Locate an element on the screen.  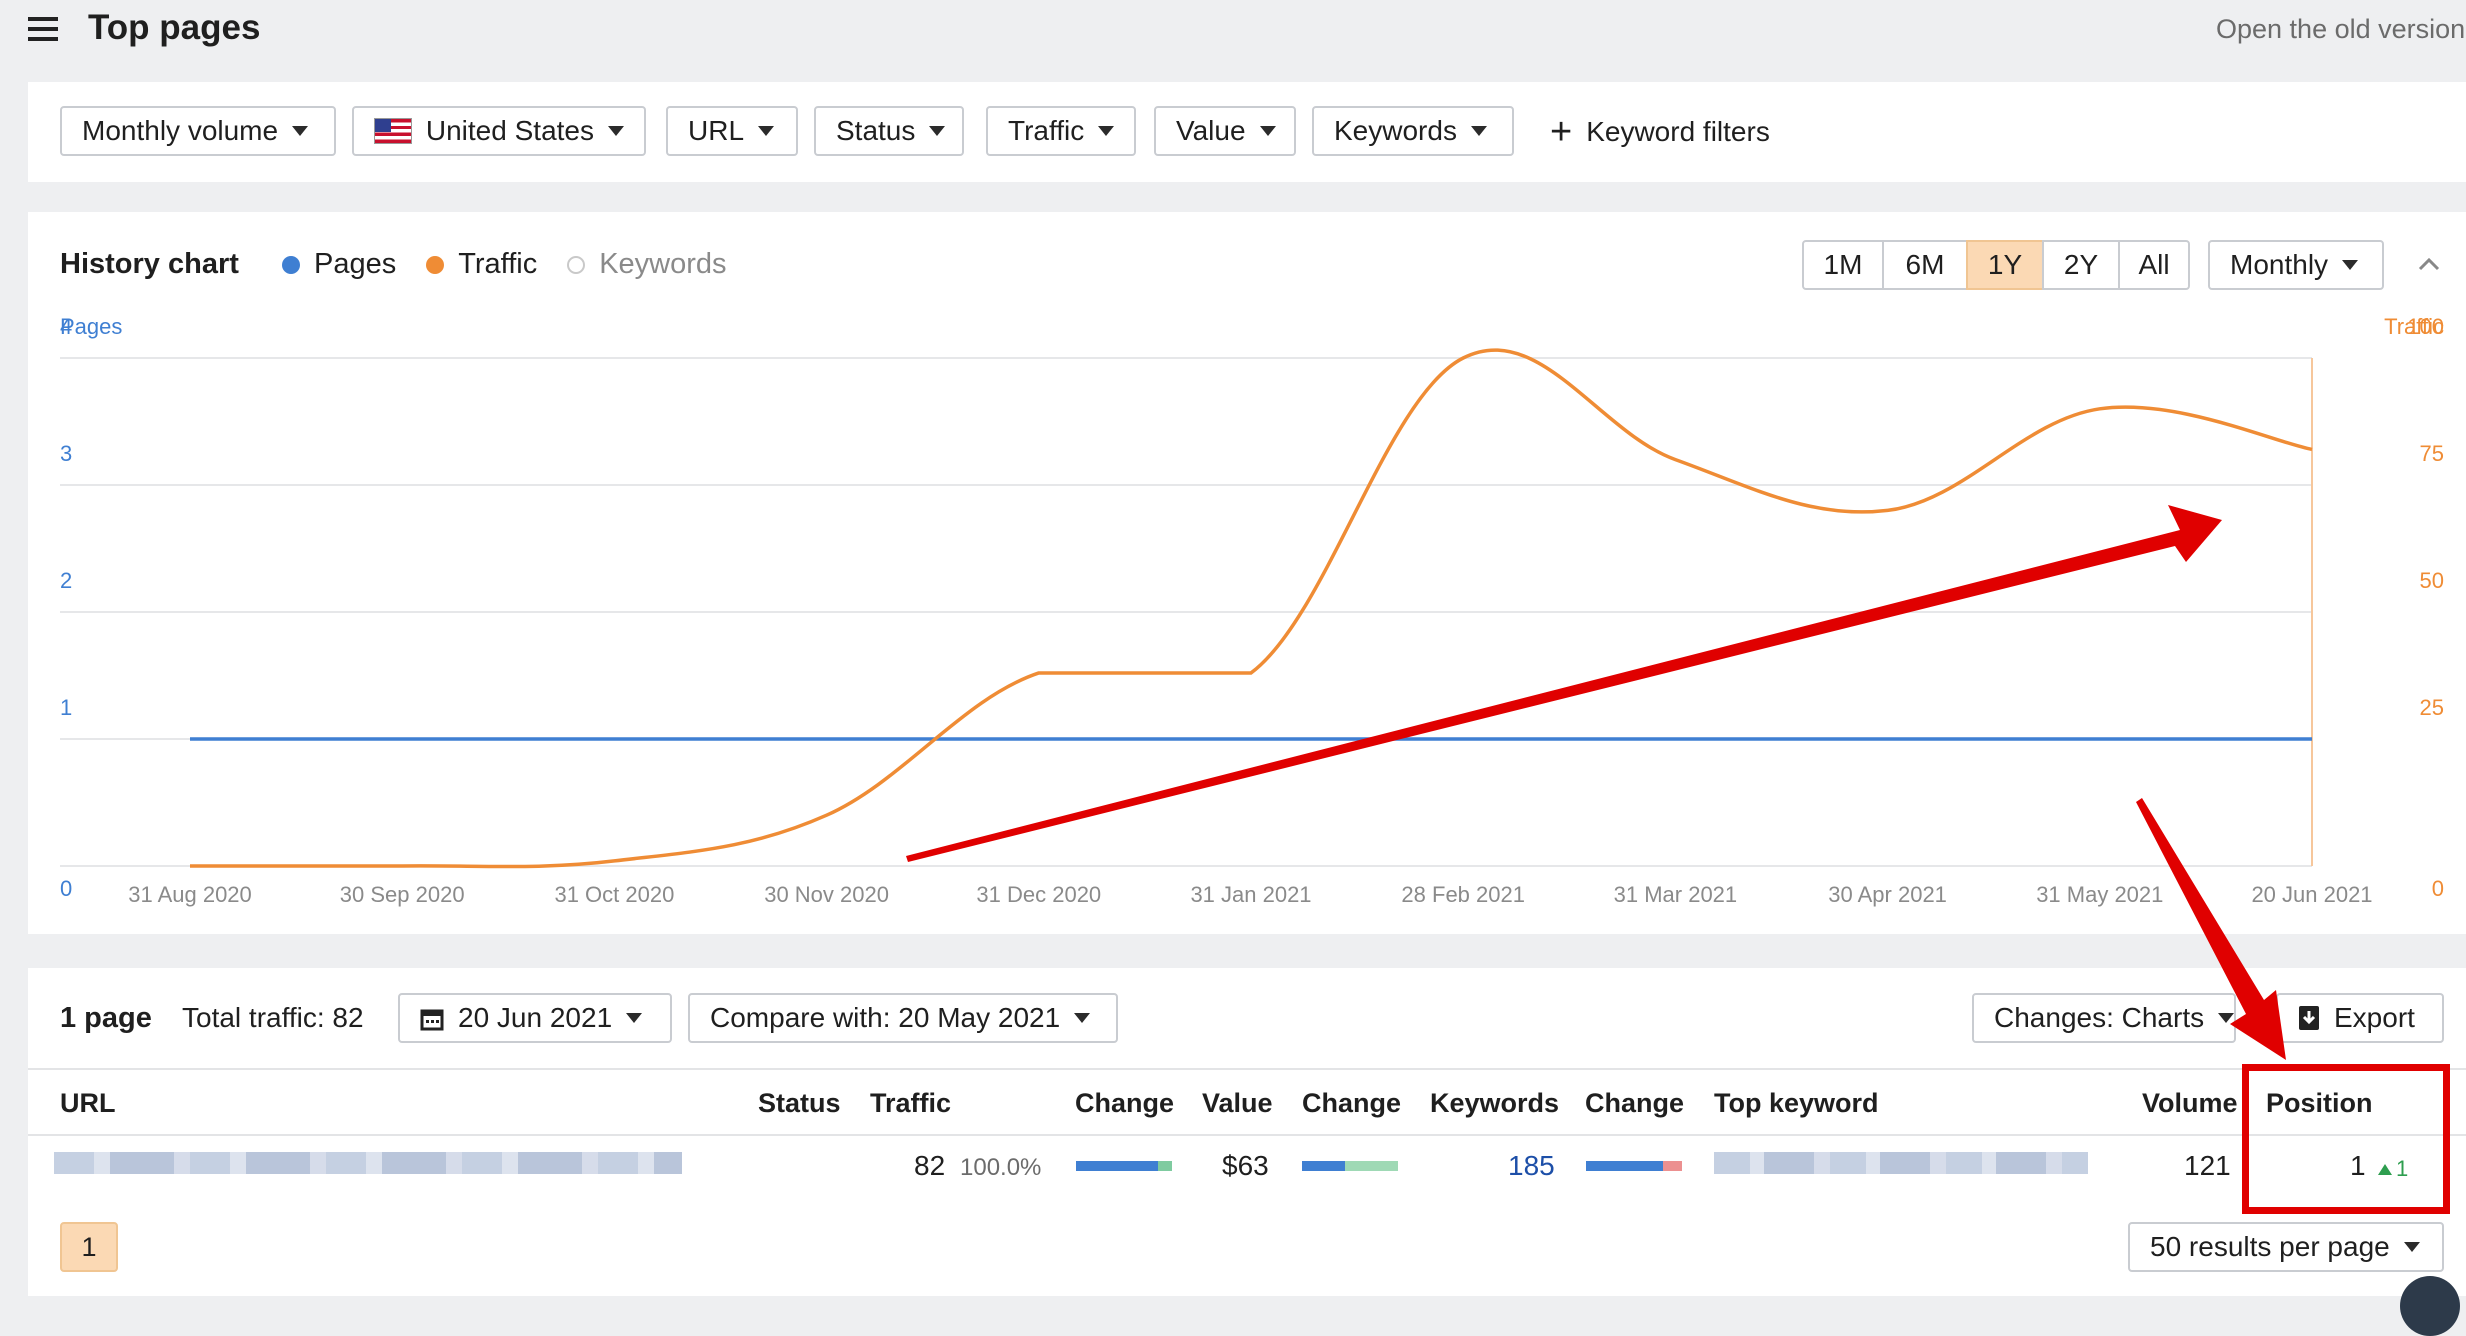
page-1-label: 1 is located at coordinates (89, 1246).